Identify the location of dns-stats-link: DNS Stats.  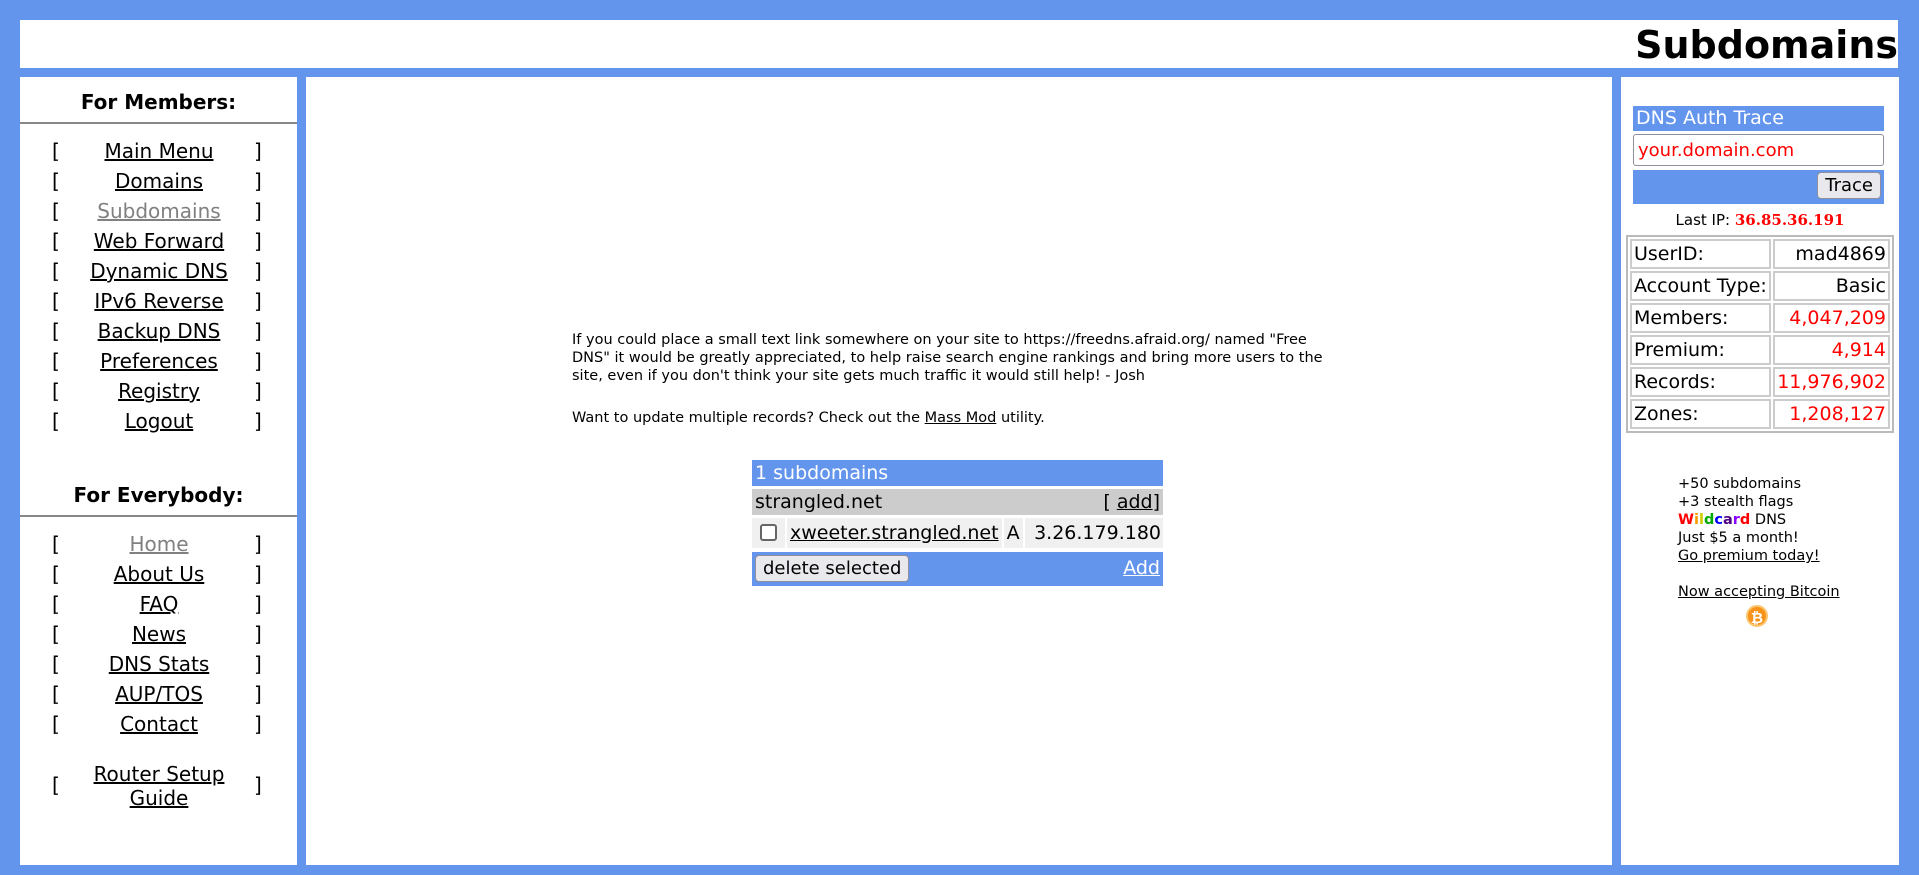
(159, 664).